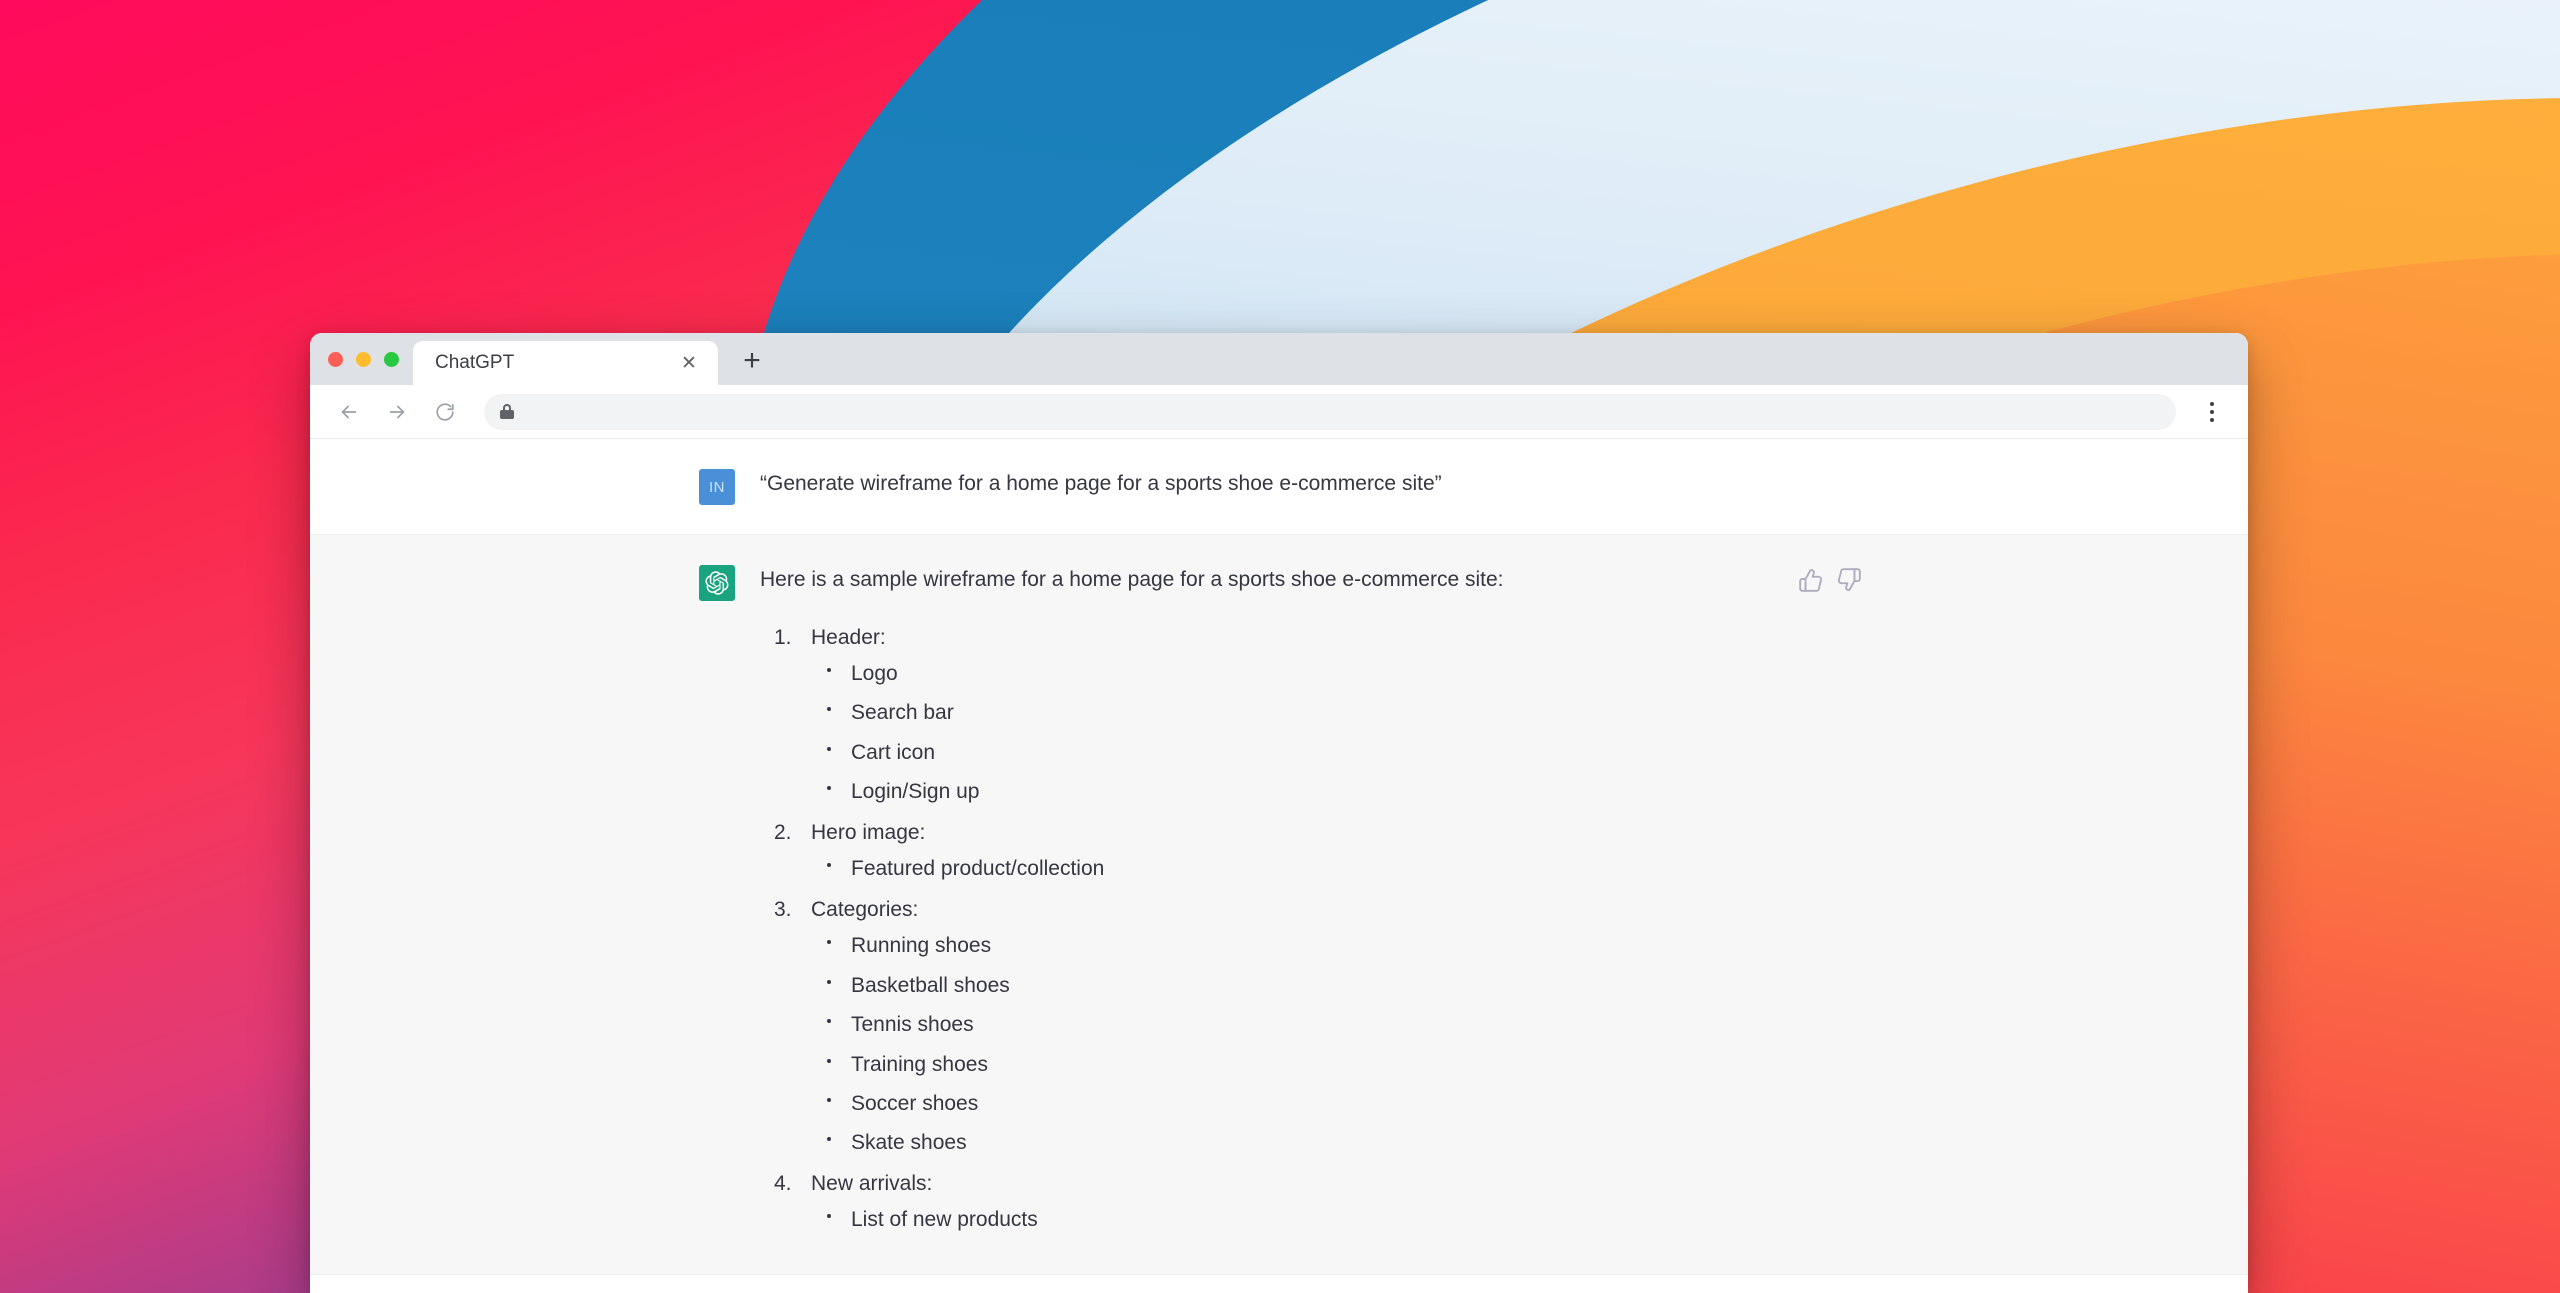  Describe the element at coordinates (1811, 580) in the screenshot. I see `thumbs-up-icon` at that location.